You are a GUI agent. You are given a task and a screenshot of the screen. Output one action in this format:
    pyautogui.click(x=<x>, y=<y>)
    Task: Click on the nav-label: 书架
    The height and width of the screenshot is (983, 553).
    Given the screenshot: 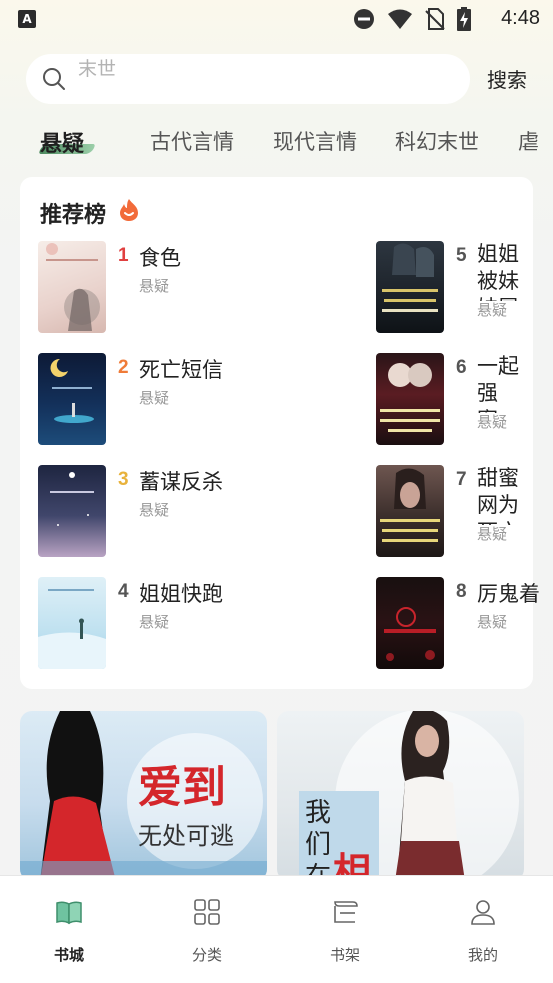 What is the action you would take?
    pyautogui.click(x=344, y=955)
    